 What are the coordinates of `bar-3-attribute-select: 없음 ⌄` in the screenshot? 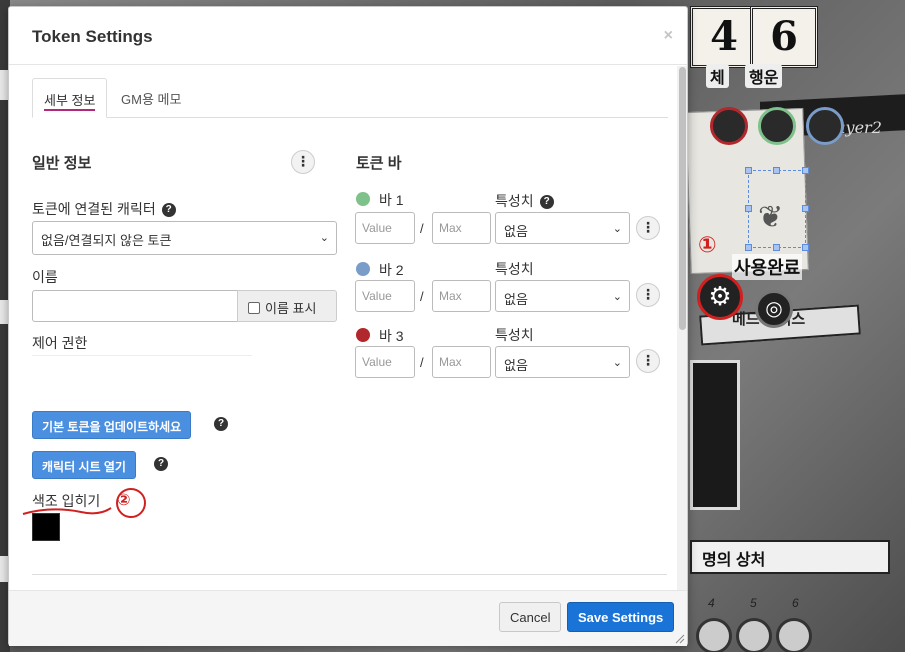 It's located at (562, 362).